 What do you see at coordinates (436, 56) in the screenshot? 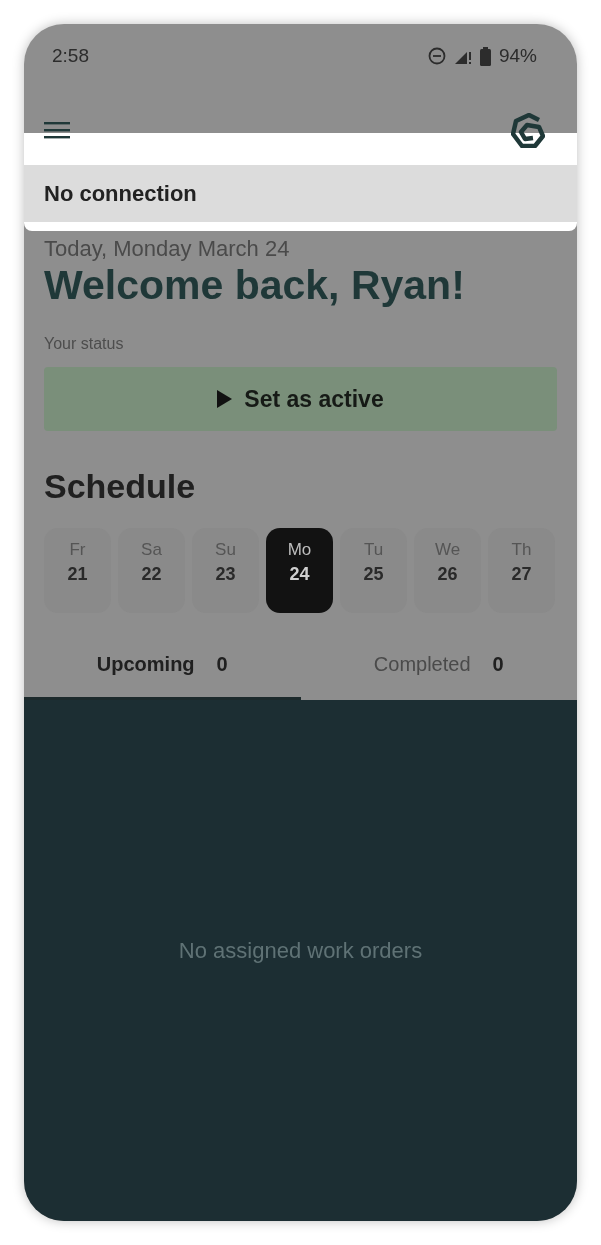
I see `do-not-disturb-icon` at bounding box center [436, 56].